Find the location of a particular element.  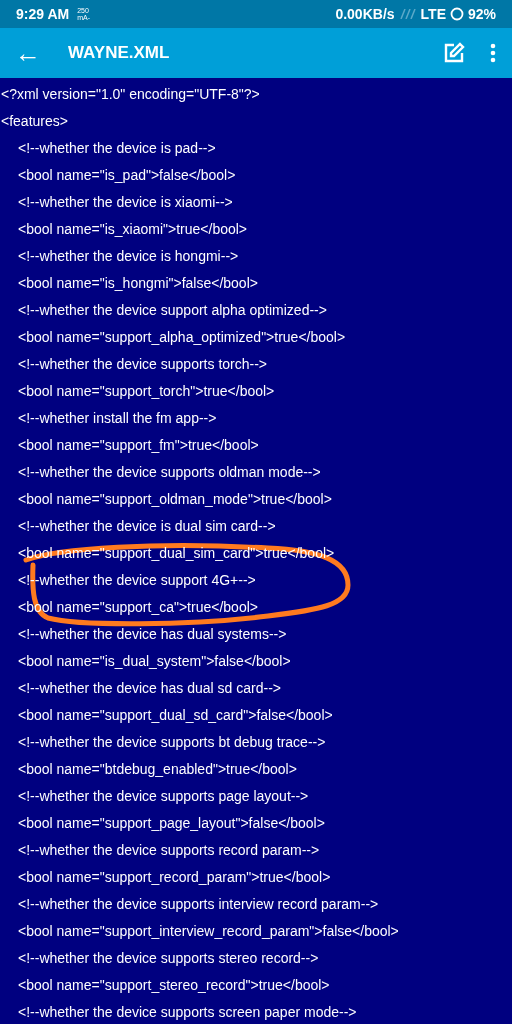

code-line: <!--whether the device is xiaomi--> is located at coordinates (125, 202).